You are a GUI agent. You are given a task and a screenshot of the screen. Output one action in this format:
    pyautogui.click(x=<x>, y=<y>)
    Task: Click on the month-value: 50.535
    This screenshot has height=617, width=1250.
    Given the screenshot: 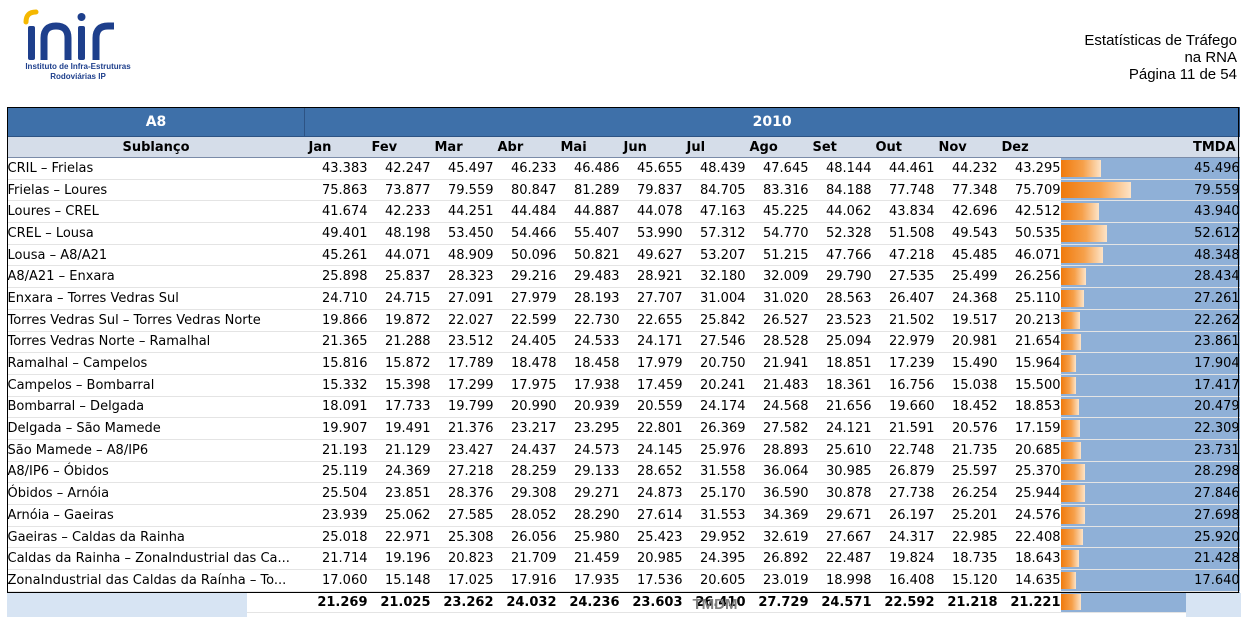 What is the action you would take?
    pyautogui.click(x=1029, y=233)
    